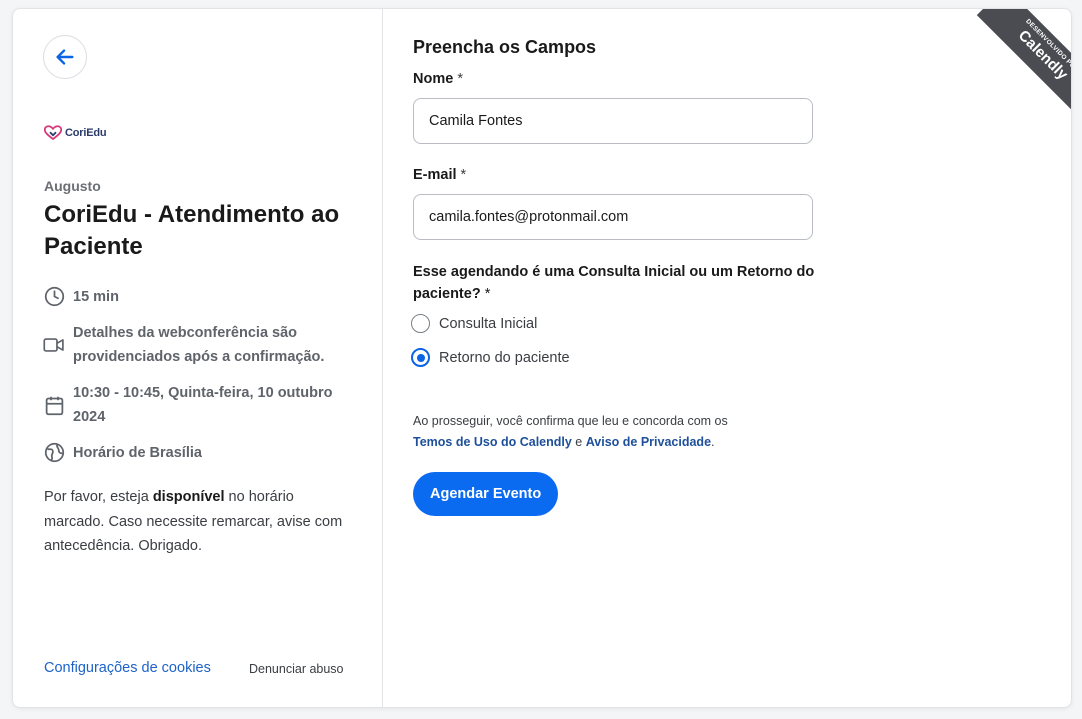 The image size is (1082, 719). Describe the element at coordinates (96, 297) in the screenshot. I see `duration-text: 15 min` at that location.